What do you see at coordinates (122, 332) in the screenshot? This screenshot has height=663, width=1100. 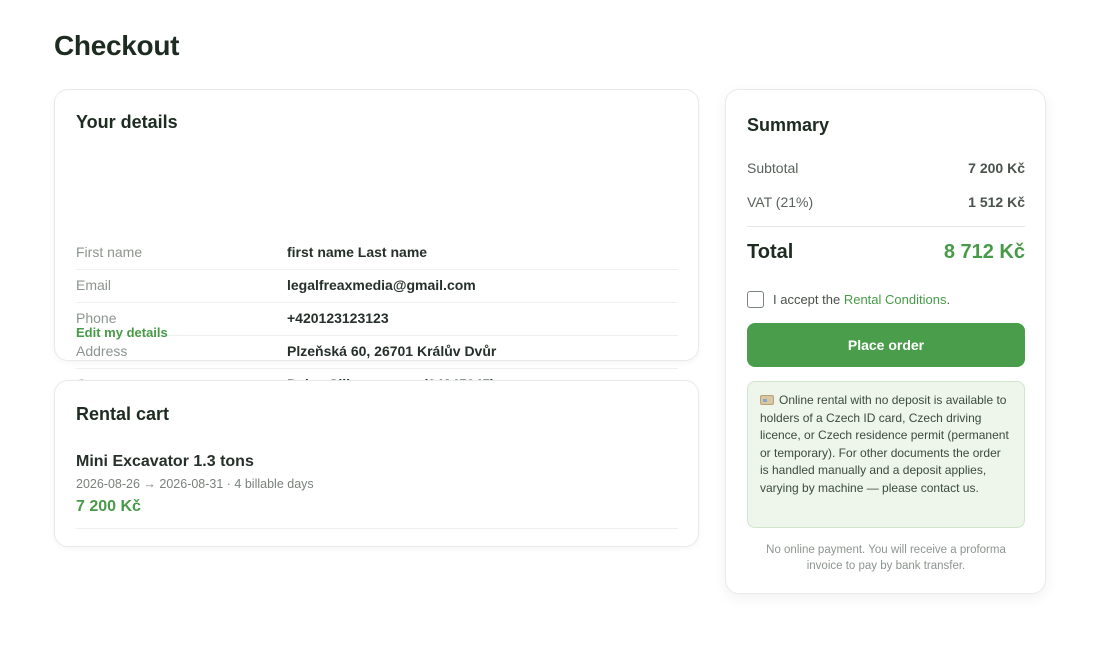 I see `edit-details-link: Edit my details` at bounding box center [122, 332].